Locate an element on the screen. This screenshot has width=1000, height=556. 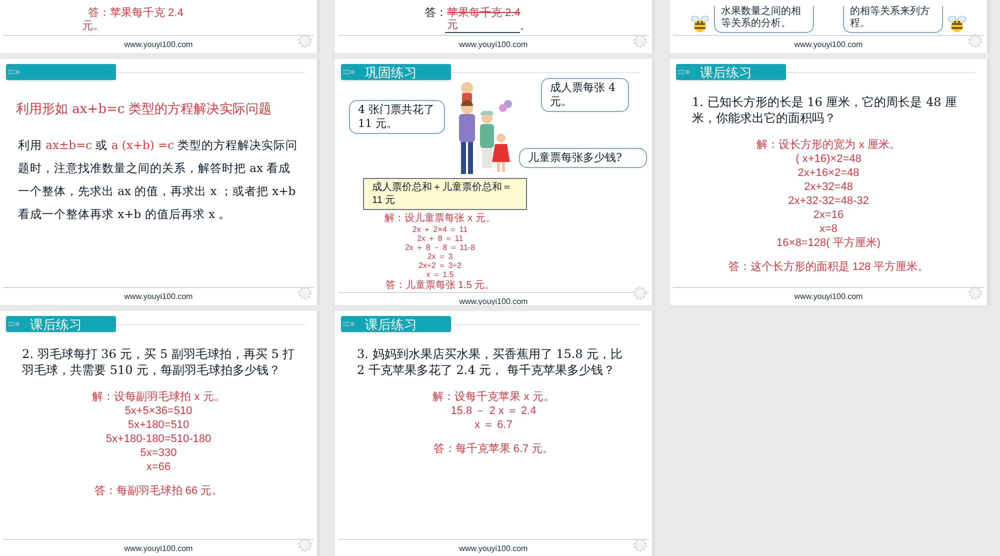
equation-line: 2x ＋ 8 ＝ 11 is located at coordinates (440, 238).